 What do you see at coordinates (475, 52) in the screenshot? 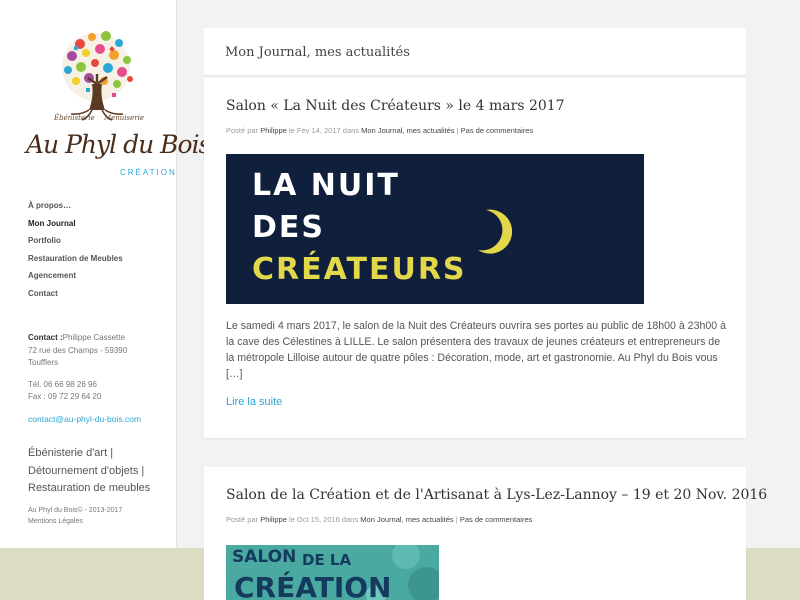
I see `page-header: Mon Journal, mes actualités` at bounding box center [475, 52].